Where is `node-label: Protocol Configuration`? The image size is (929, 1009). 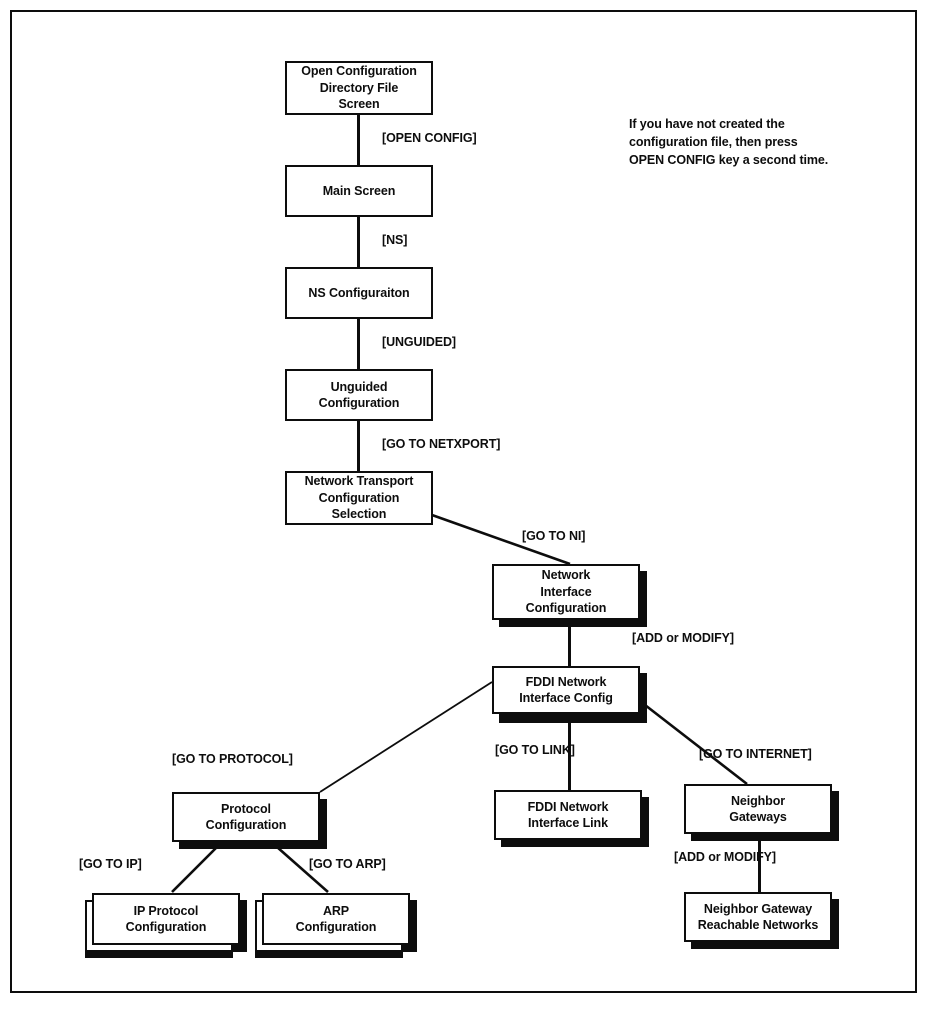
node-label: Protocol Configuration is located at coordinates (246, 817).